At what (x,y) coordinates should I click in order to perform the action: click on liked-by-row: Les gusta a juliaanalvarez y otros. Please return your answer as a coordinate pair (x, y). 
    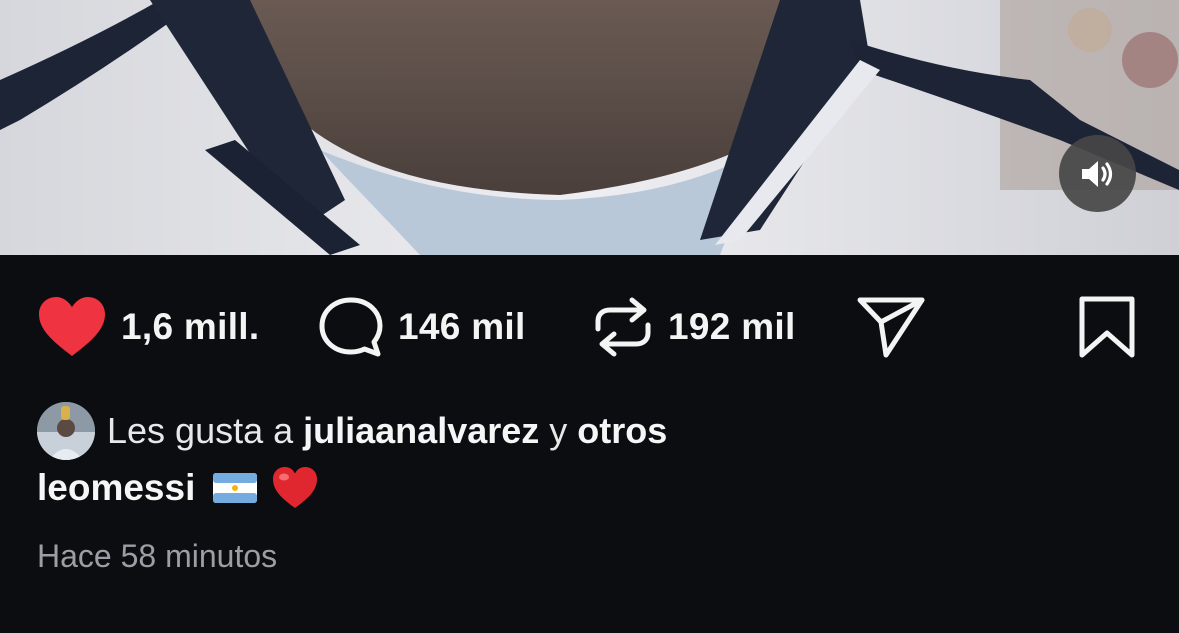
    Looking at the image, I should click on (352, 431).